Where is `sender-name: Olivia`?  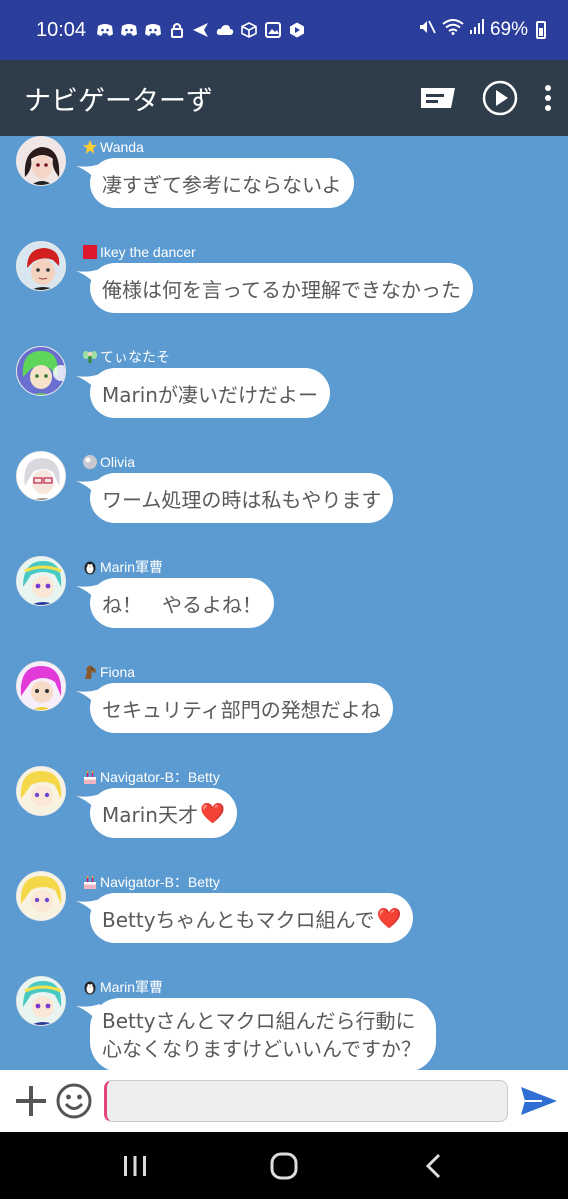 sender-name: Olivia is located at coordinates (118, 462).